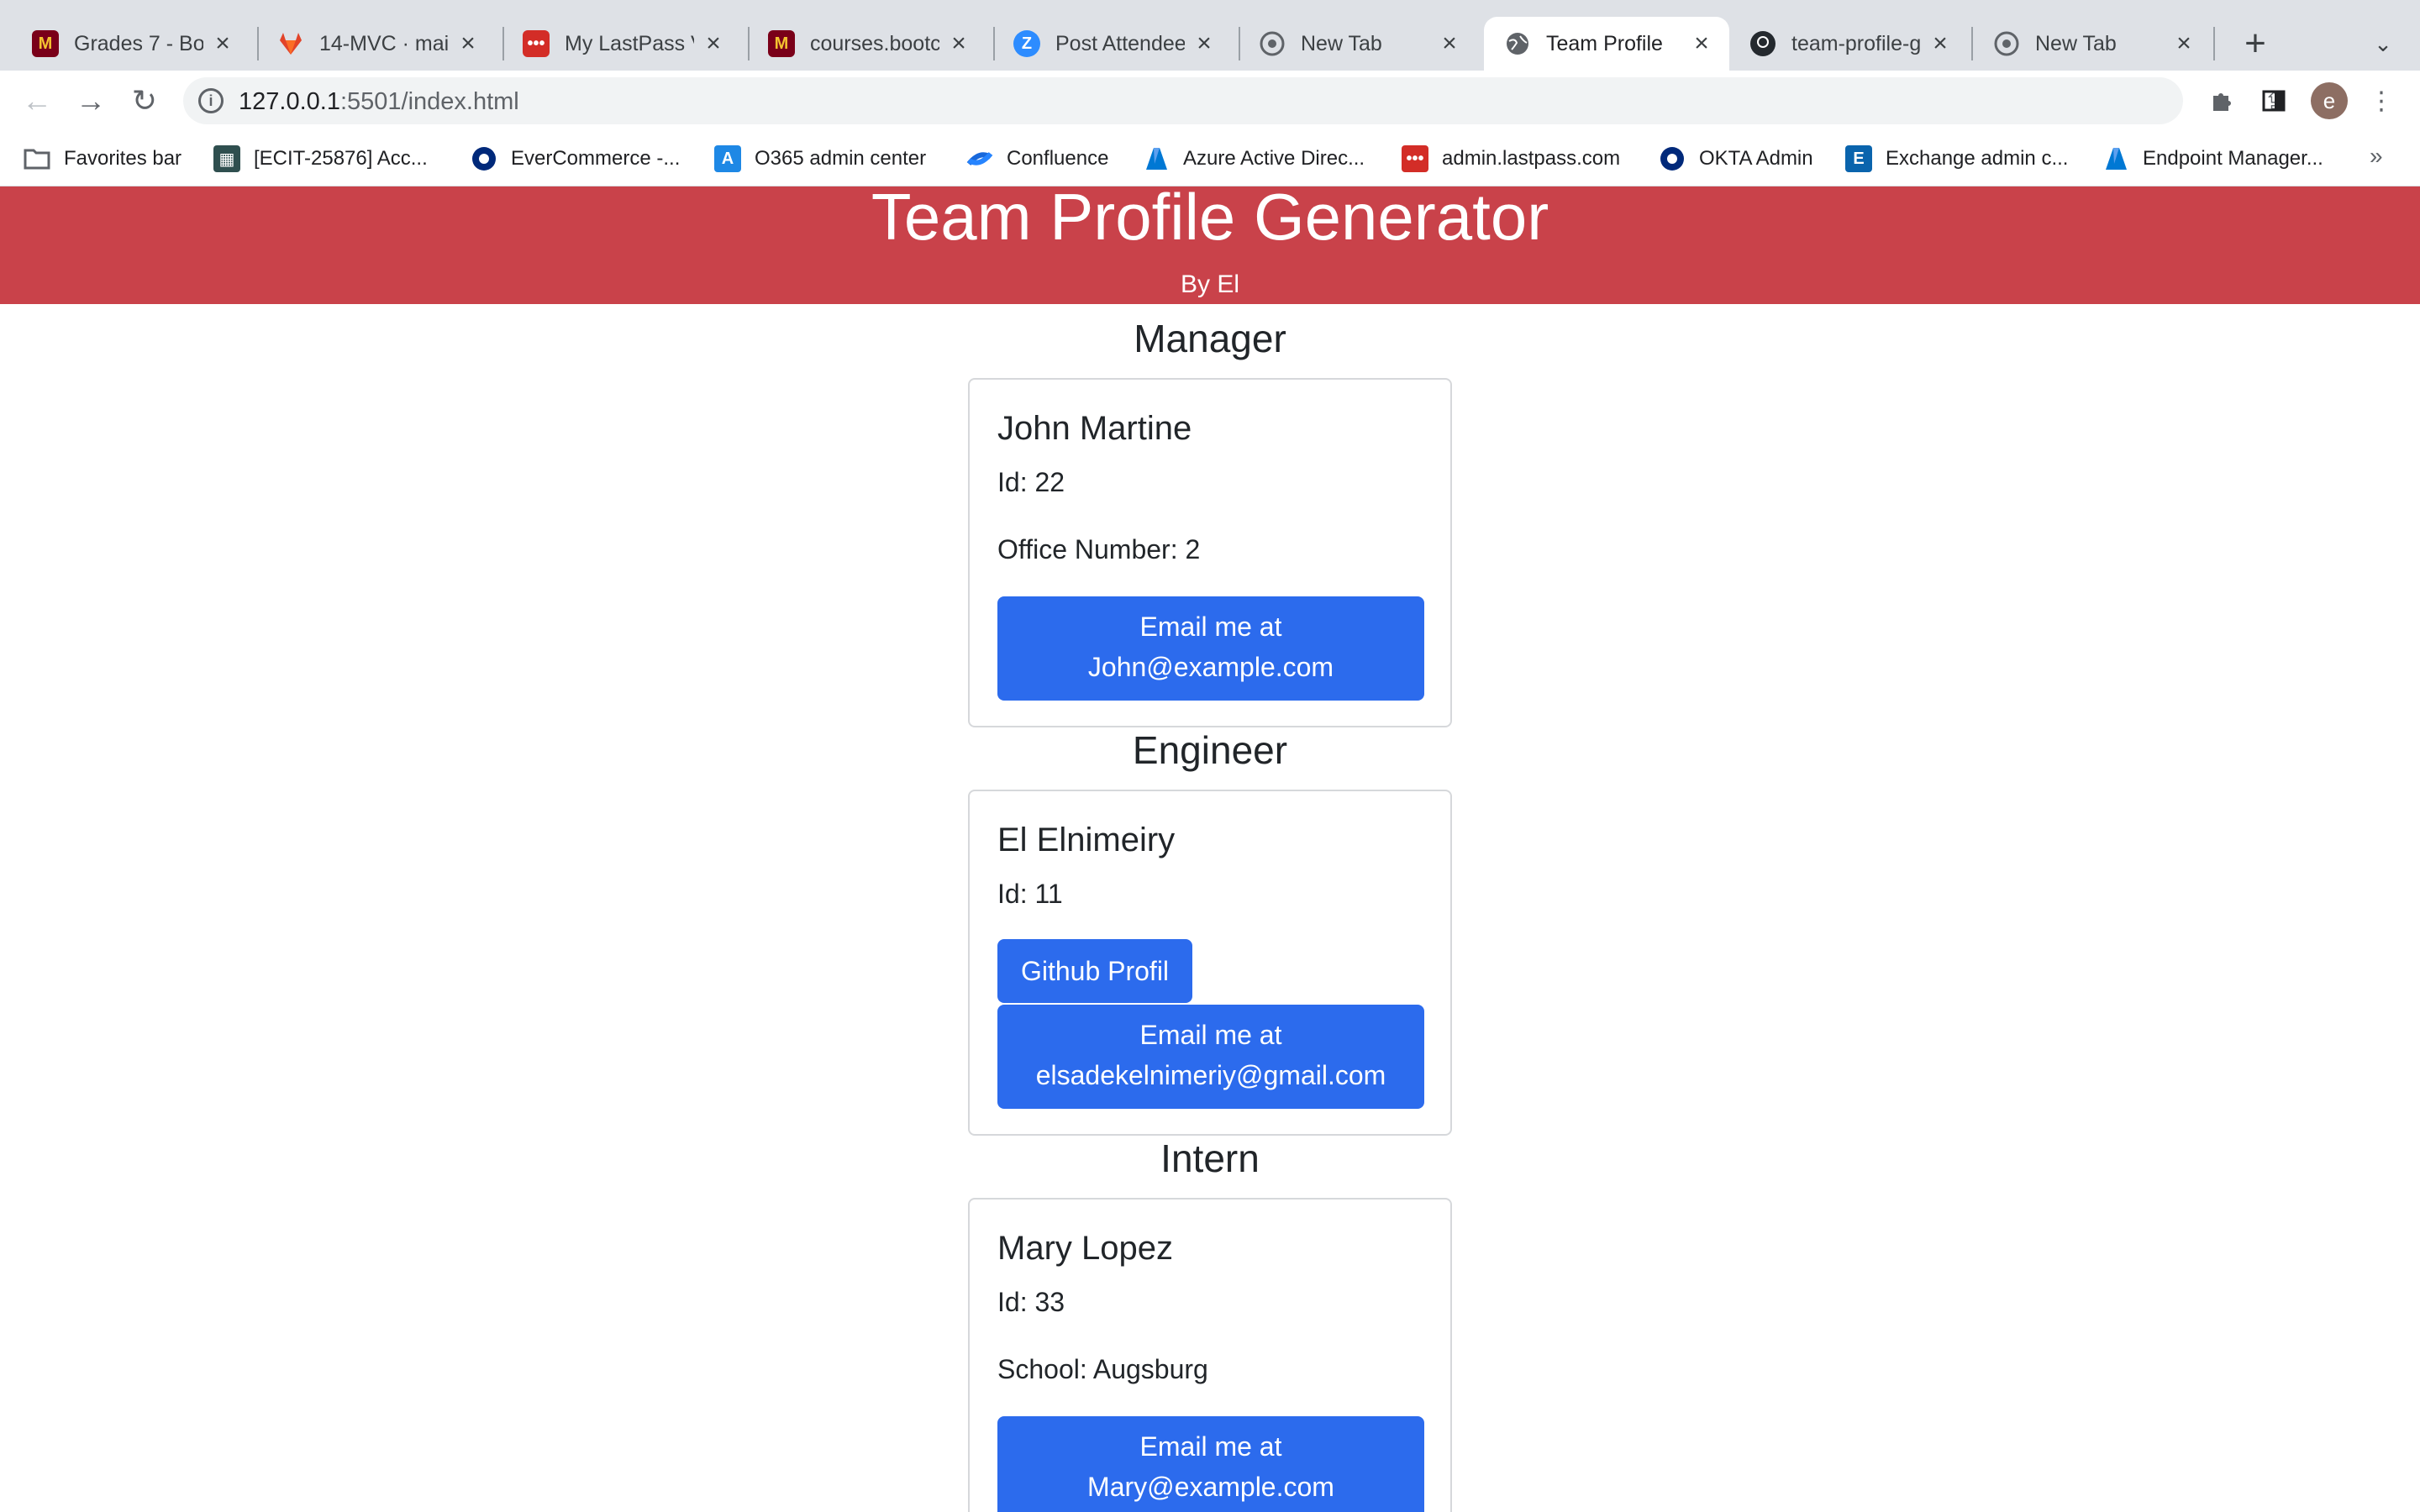 This screenshot has width=2420, height=1512. Describe the element at coordinates (2382, 100) in the screenshot. I see `menu-kebab-icon: ⋮` at that location.